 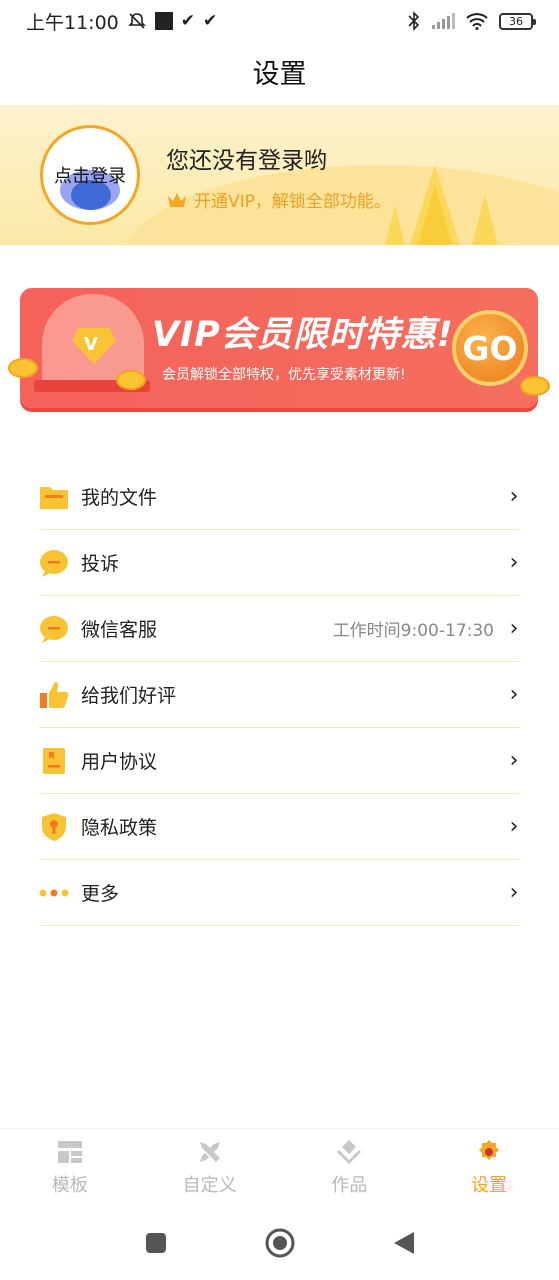 I want to click on menu-label: 给我们好评, so click(x=129, y=696).